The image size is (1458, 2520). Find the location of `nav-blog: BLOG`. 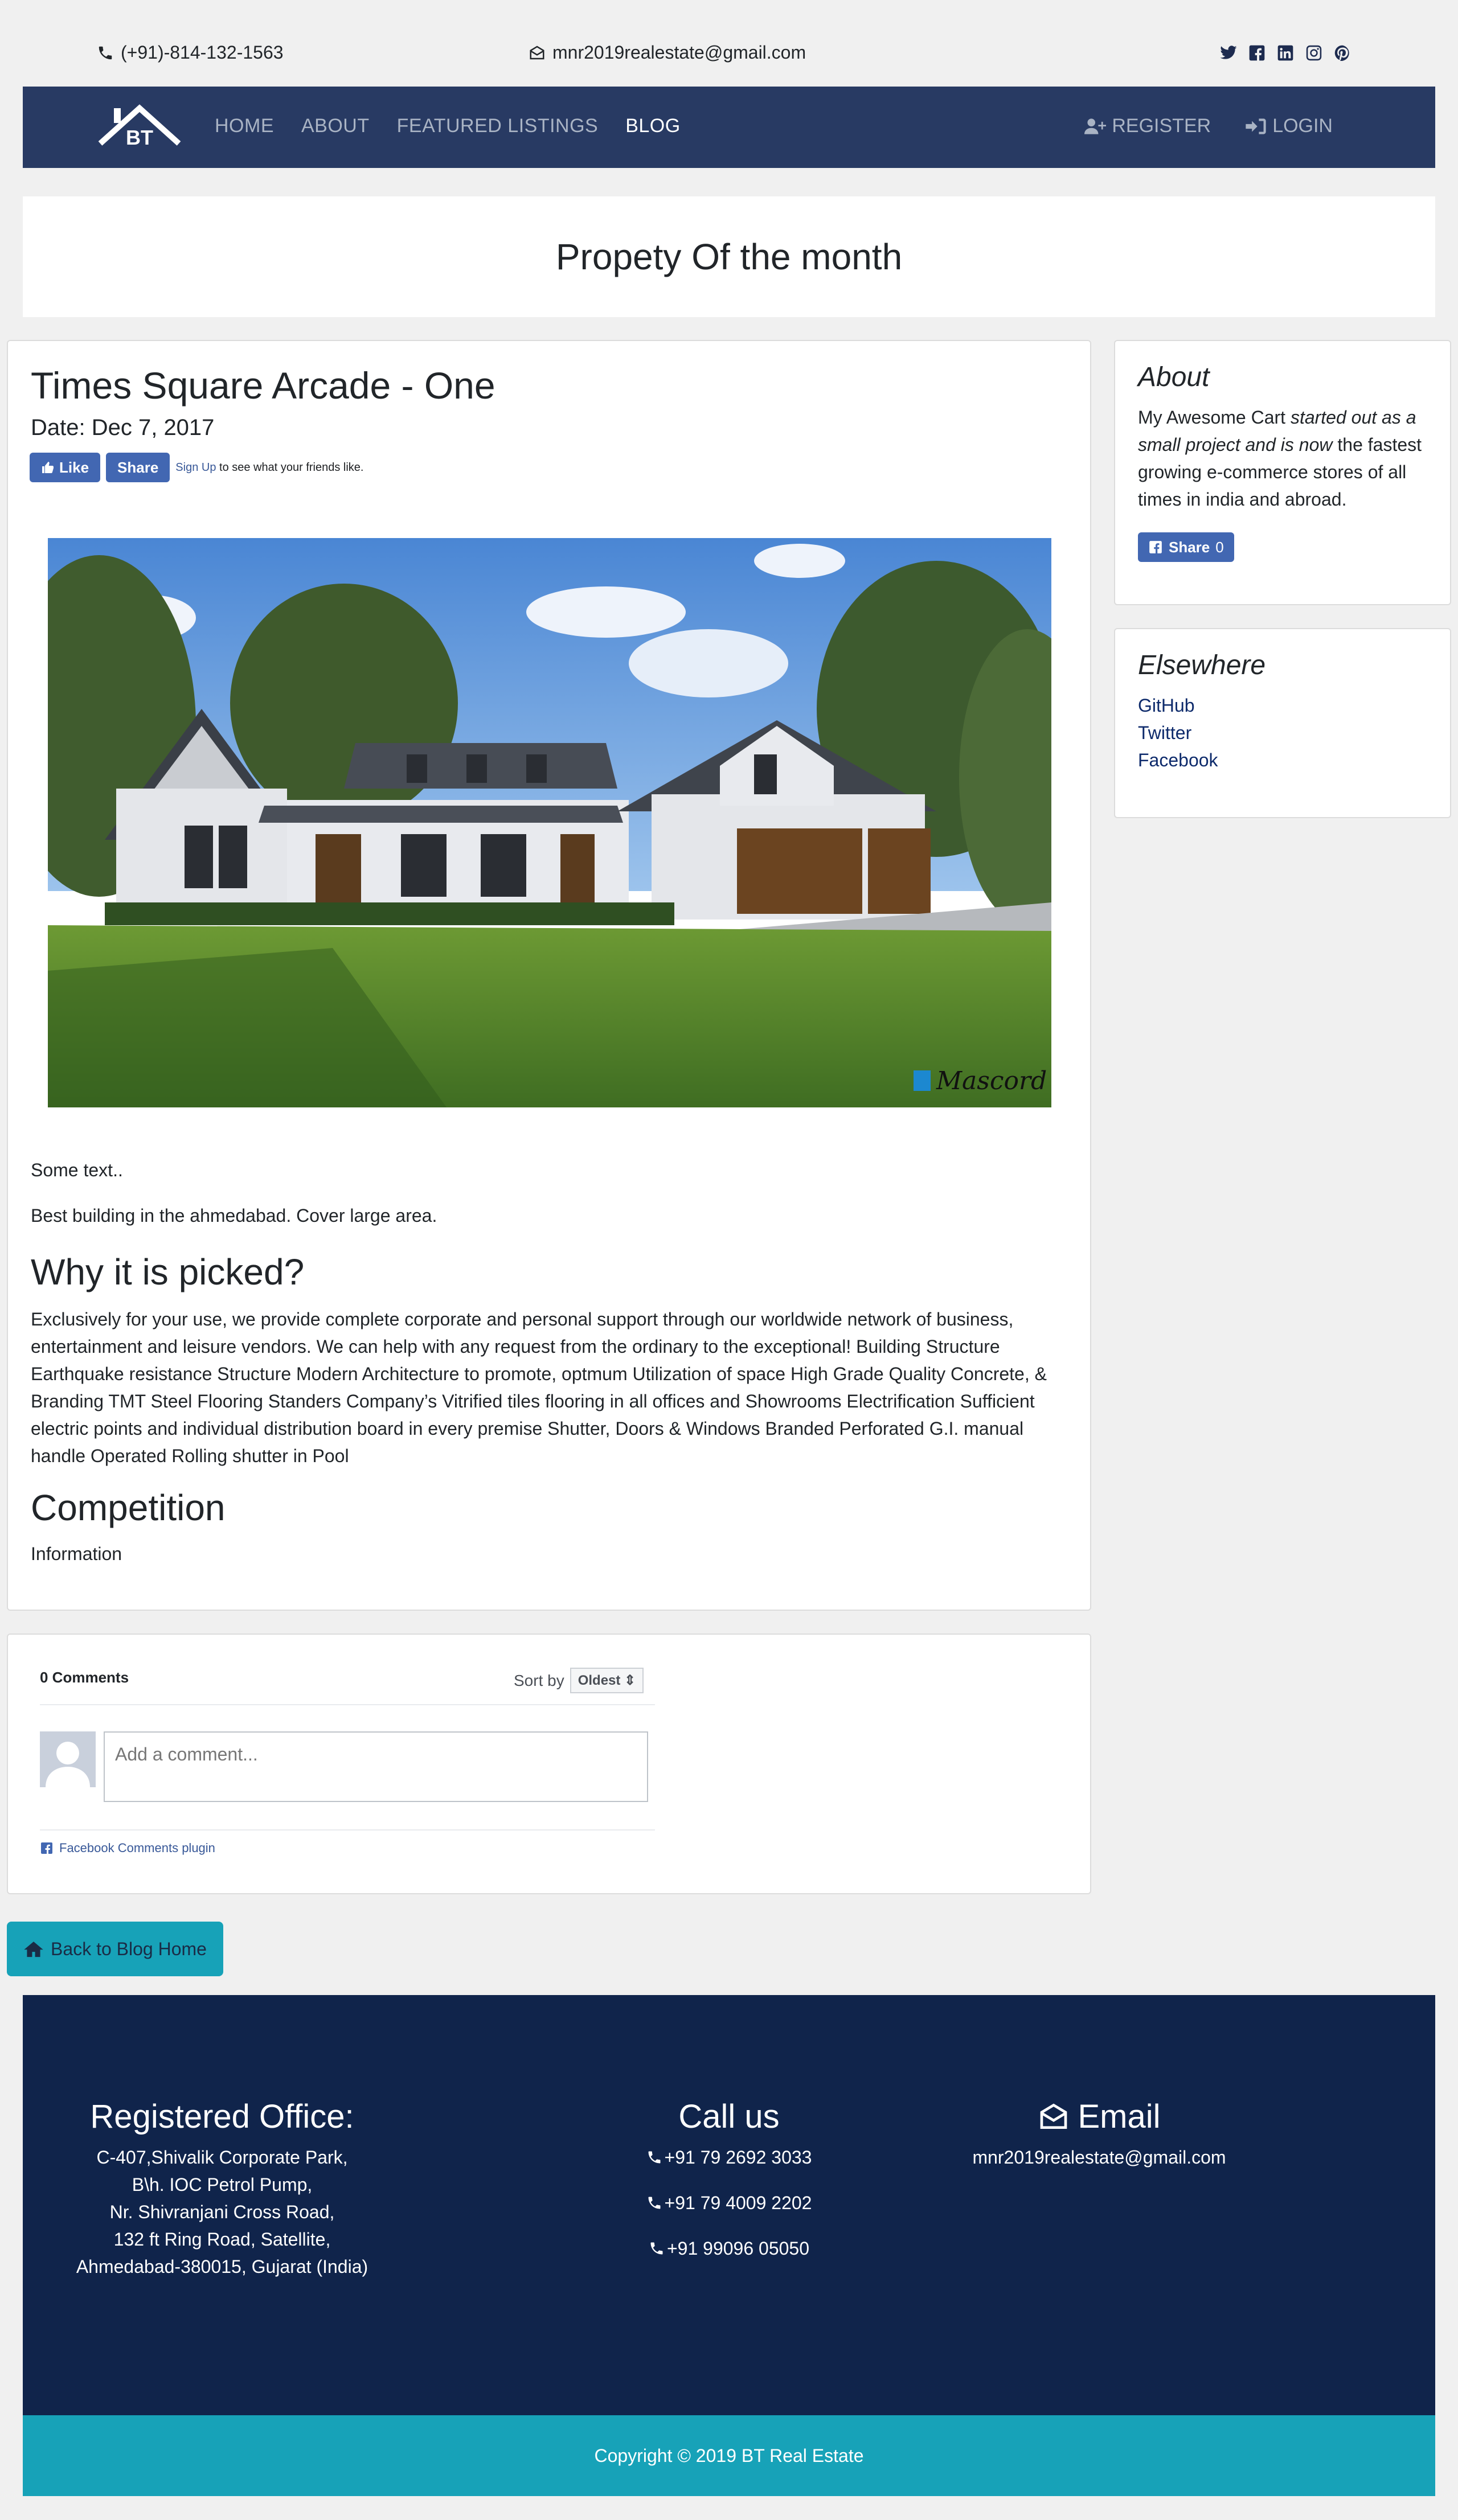

nav-blog: BLOG is located at coordinates (652, 126).